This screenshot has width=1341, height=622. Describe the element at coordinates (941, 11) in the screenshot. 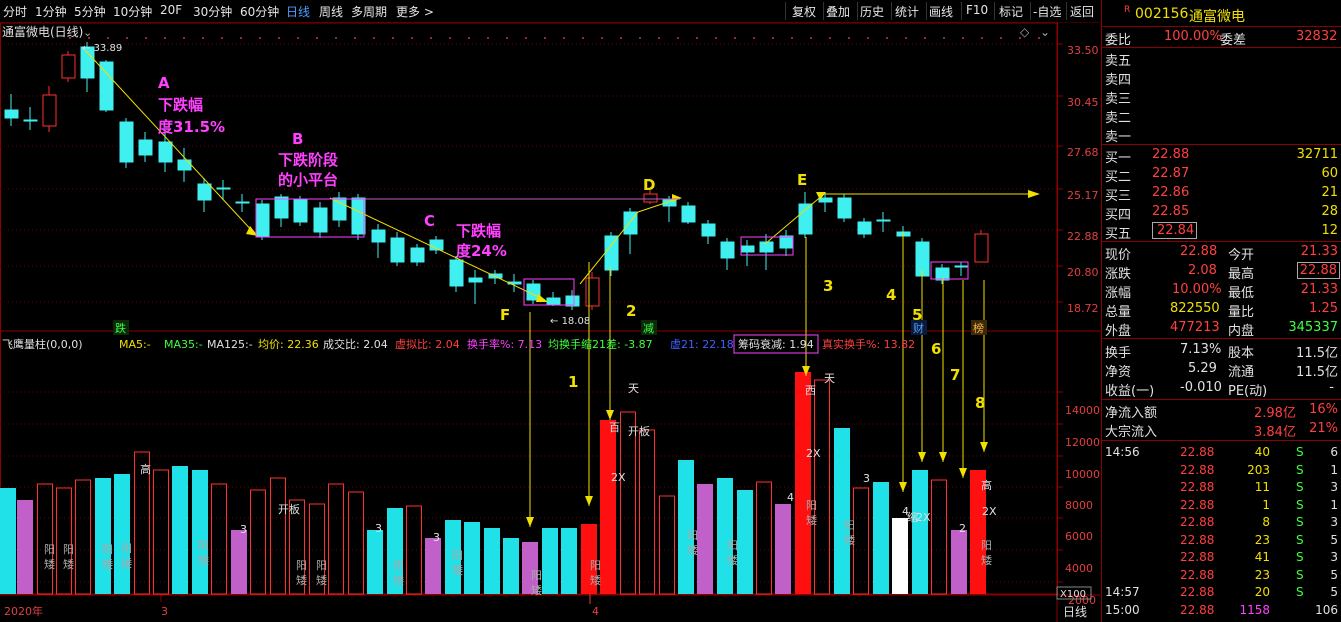

I see `draw-line-button: 画线` at that location.